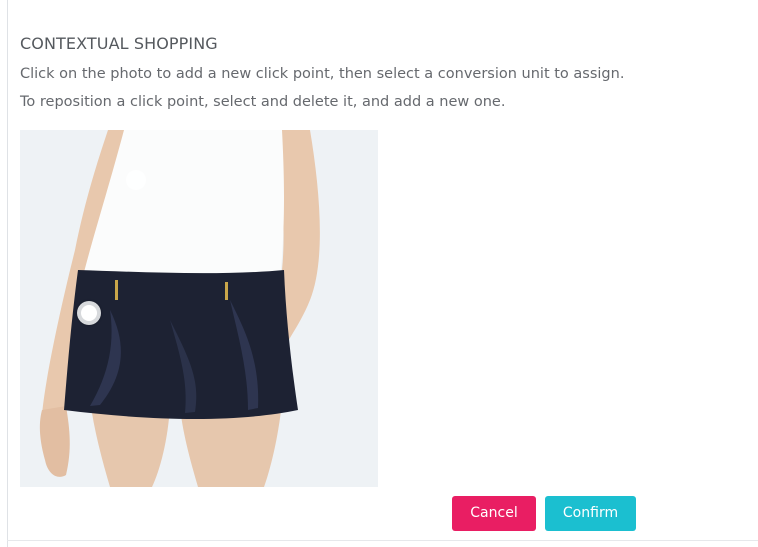 The width and height of the screenshot is (758, 547). Describe the element at coordinates (119, 43) in the screenshot. I see `dialog-title: CONTEXTUAL SHOPPING` at that location.